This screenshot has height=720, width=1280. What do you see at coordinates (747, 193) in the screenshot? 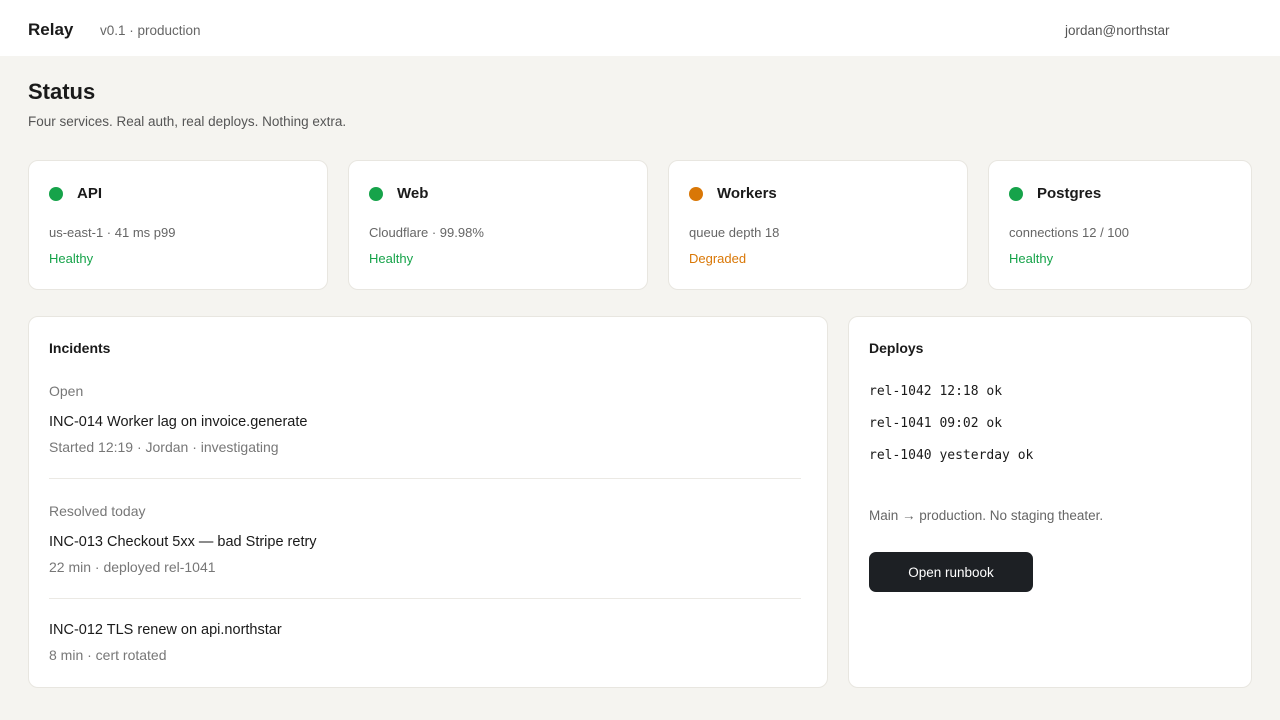
I see `service-name: Workers` at bounding box center [747, 193].